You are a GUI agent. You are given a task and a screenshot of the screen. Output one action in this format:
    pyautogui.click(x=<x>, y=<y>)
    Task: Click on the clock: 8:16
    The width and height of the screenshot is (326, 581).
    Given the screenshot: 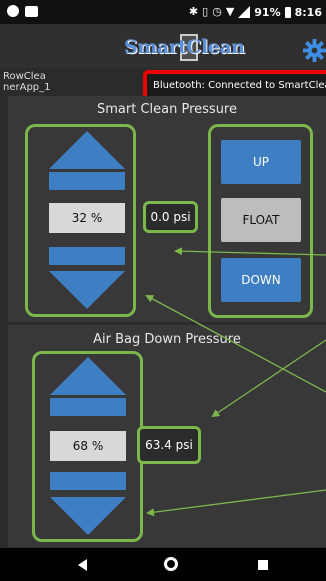 What is the action you would take?
    pyautogui.click(x=308, y=12)
    